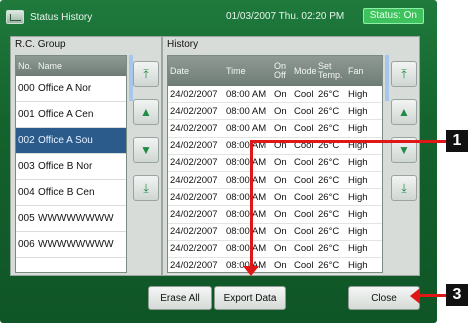 This screenshot has width=468, height=323. Describe the element at coordinates (65, 88) in the screenshot. I see `rc-row-name: Office A Nor` at that location.